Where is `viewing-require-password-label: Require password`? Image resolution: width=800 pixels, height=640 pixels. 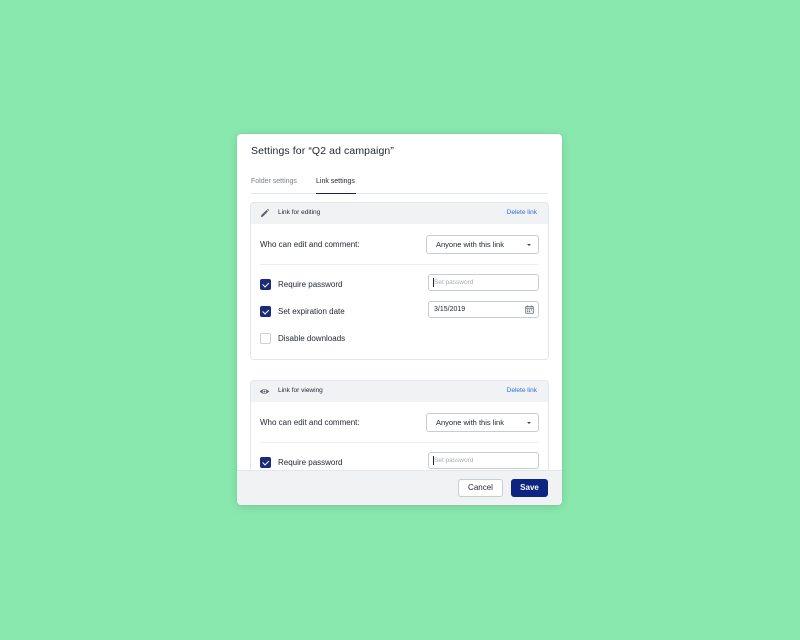 viewing-require-password-label: Require password is located at coordinates (310, 462).